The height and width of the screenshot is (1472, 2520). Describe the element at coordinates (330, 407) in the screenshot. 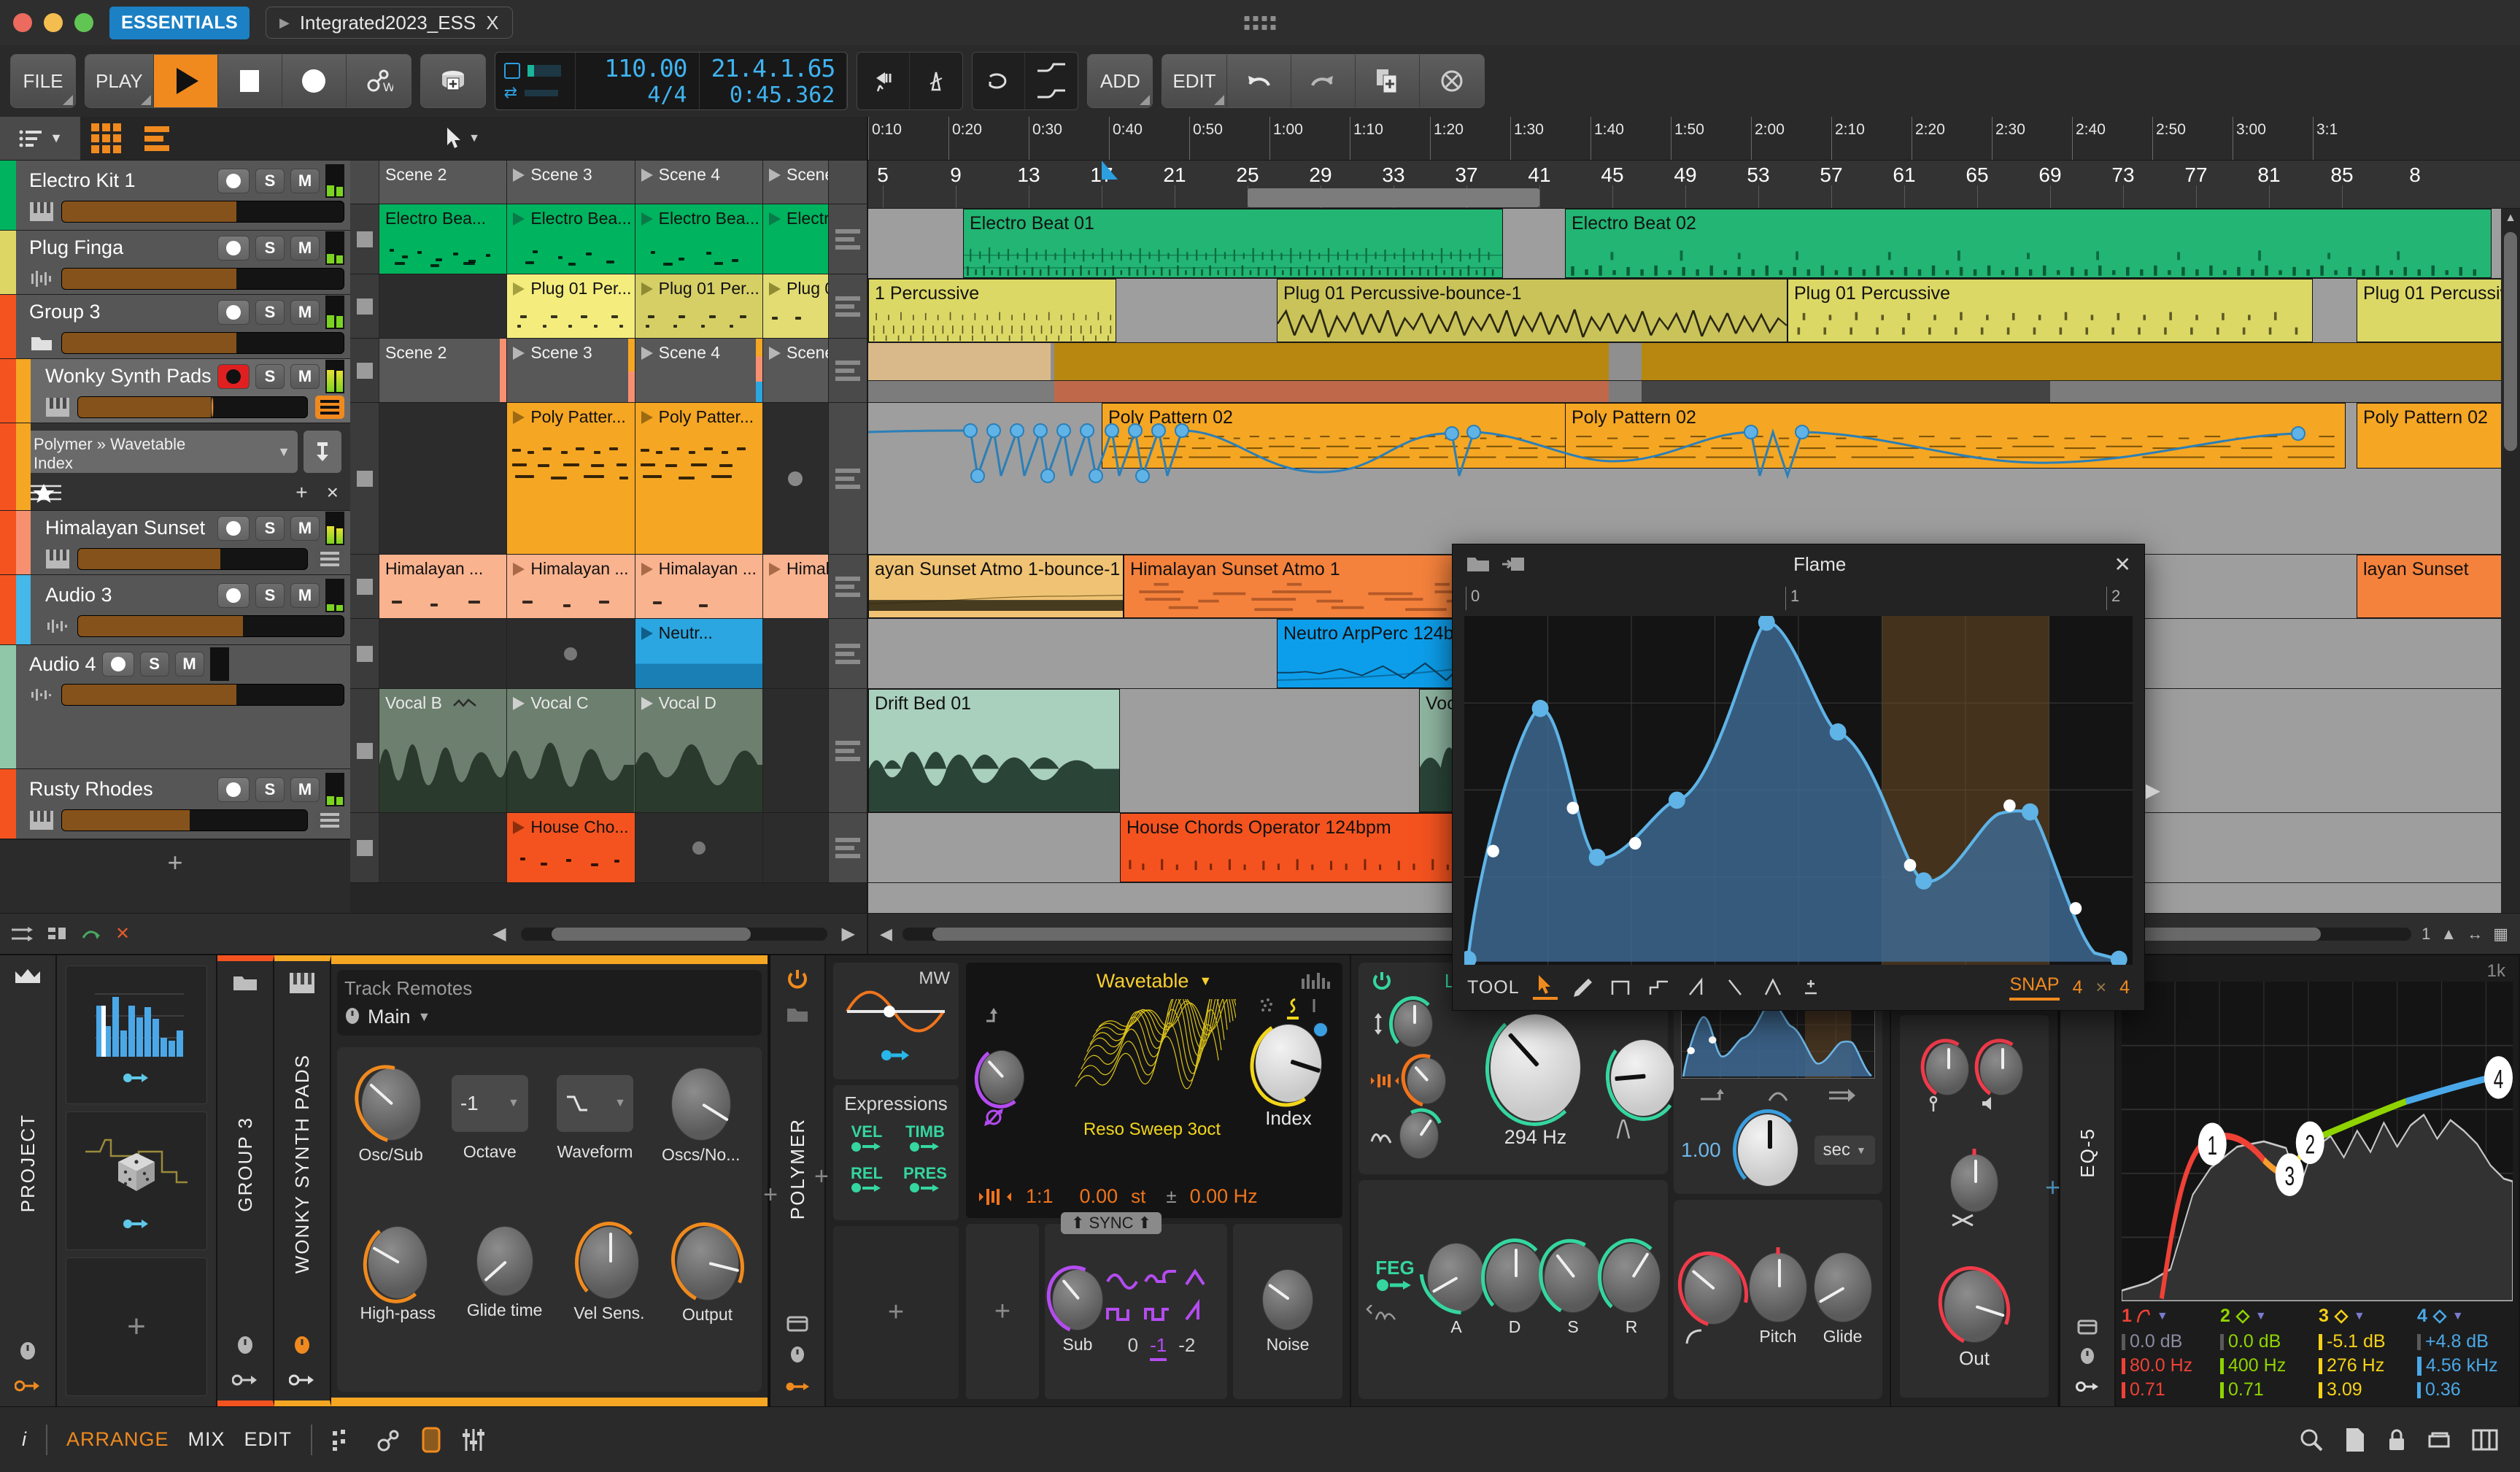

I see `automation-lane-toggle` at that location.